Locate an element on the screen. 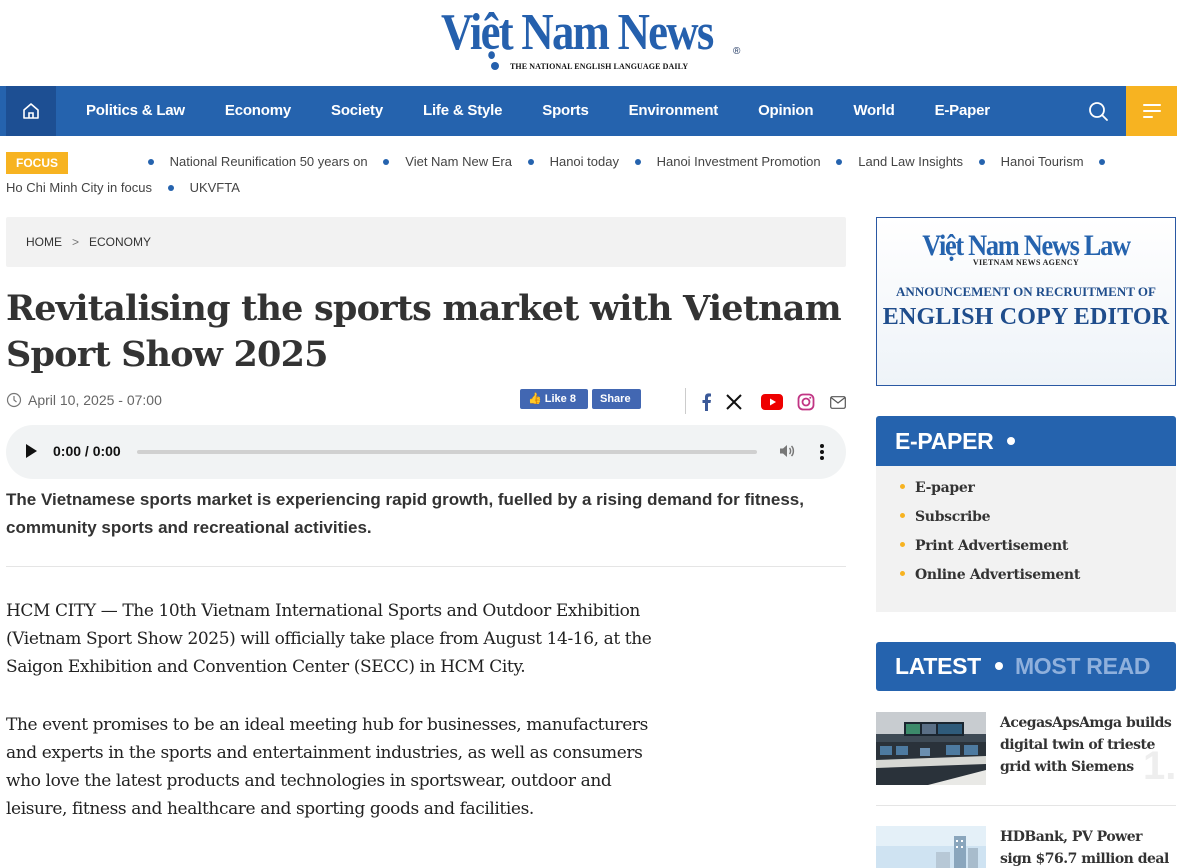  instagram-icon is located at coordinates (806, 402).